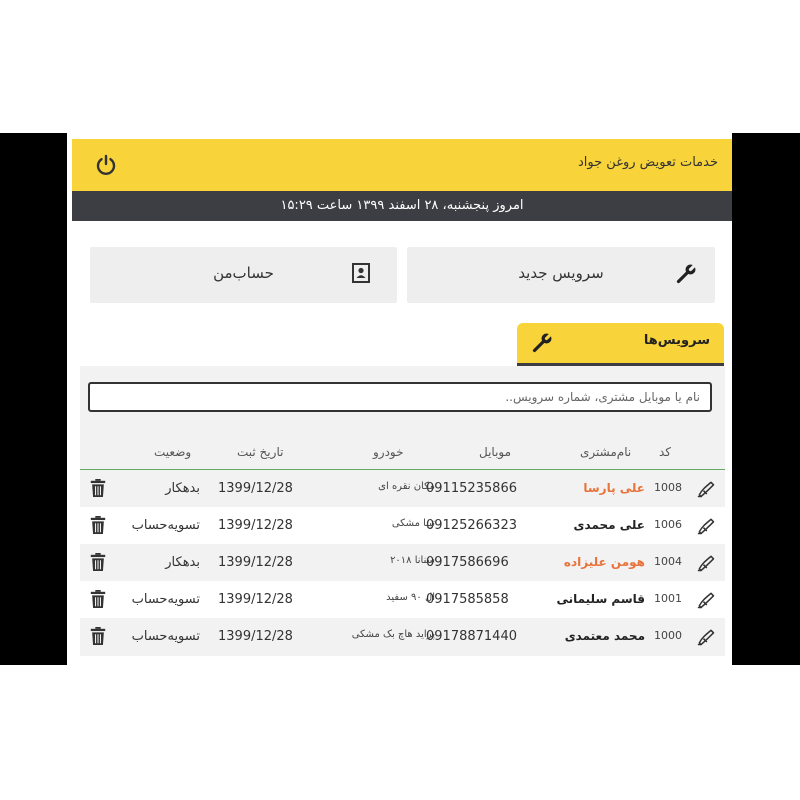  Describe the element at coordinates (665, 452) in the screenshot. I see `header-code: کد` at that location.